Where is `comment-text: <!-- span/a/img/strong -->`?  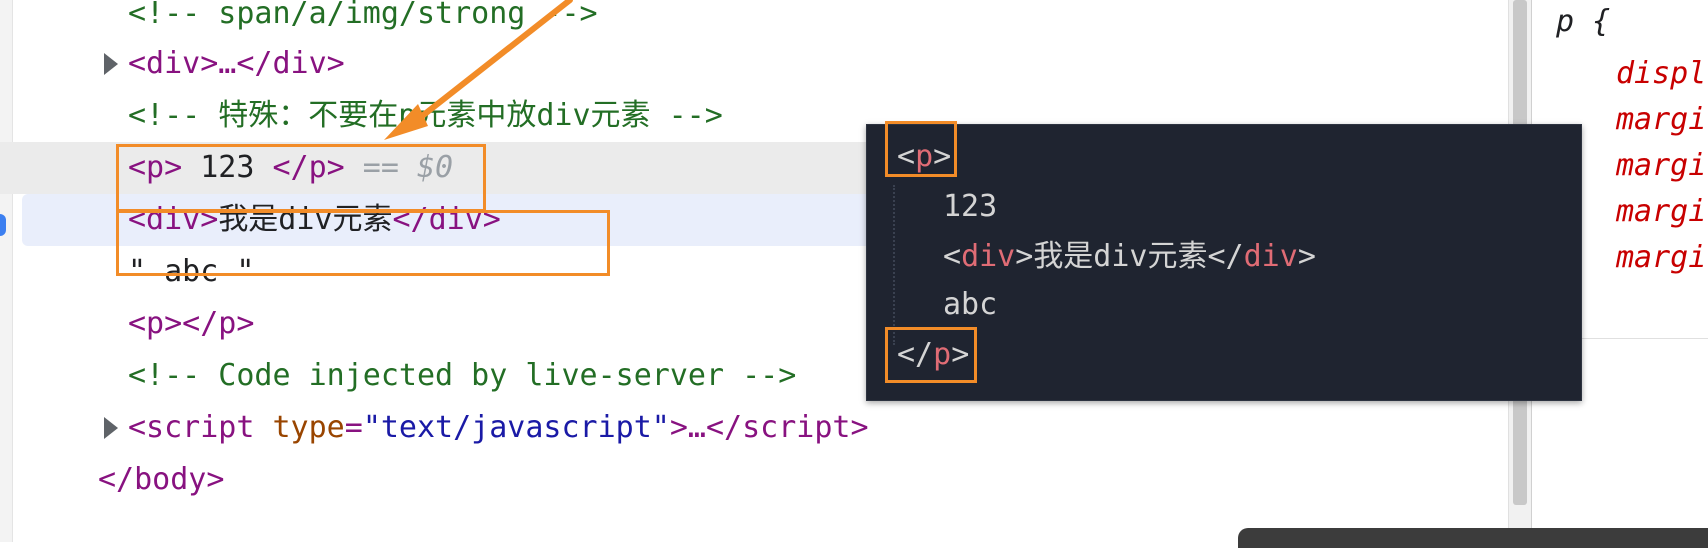
comment-text: <!-- span/a/img/strong --> is located at coordinates (363, 15).